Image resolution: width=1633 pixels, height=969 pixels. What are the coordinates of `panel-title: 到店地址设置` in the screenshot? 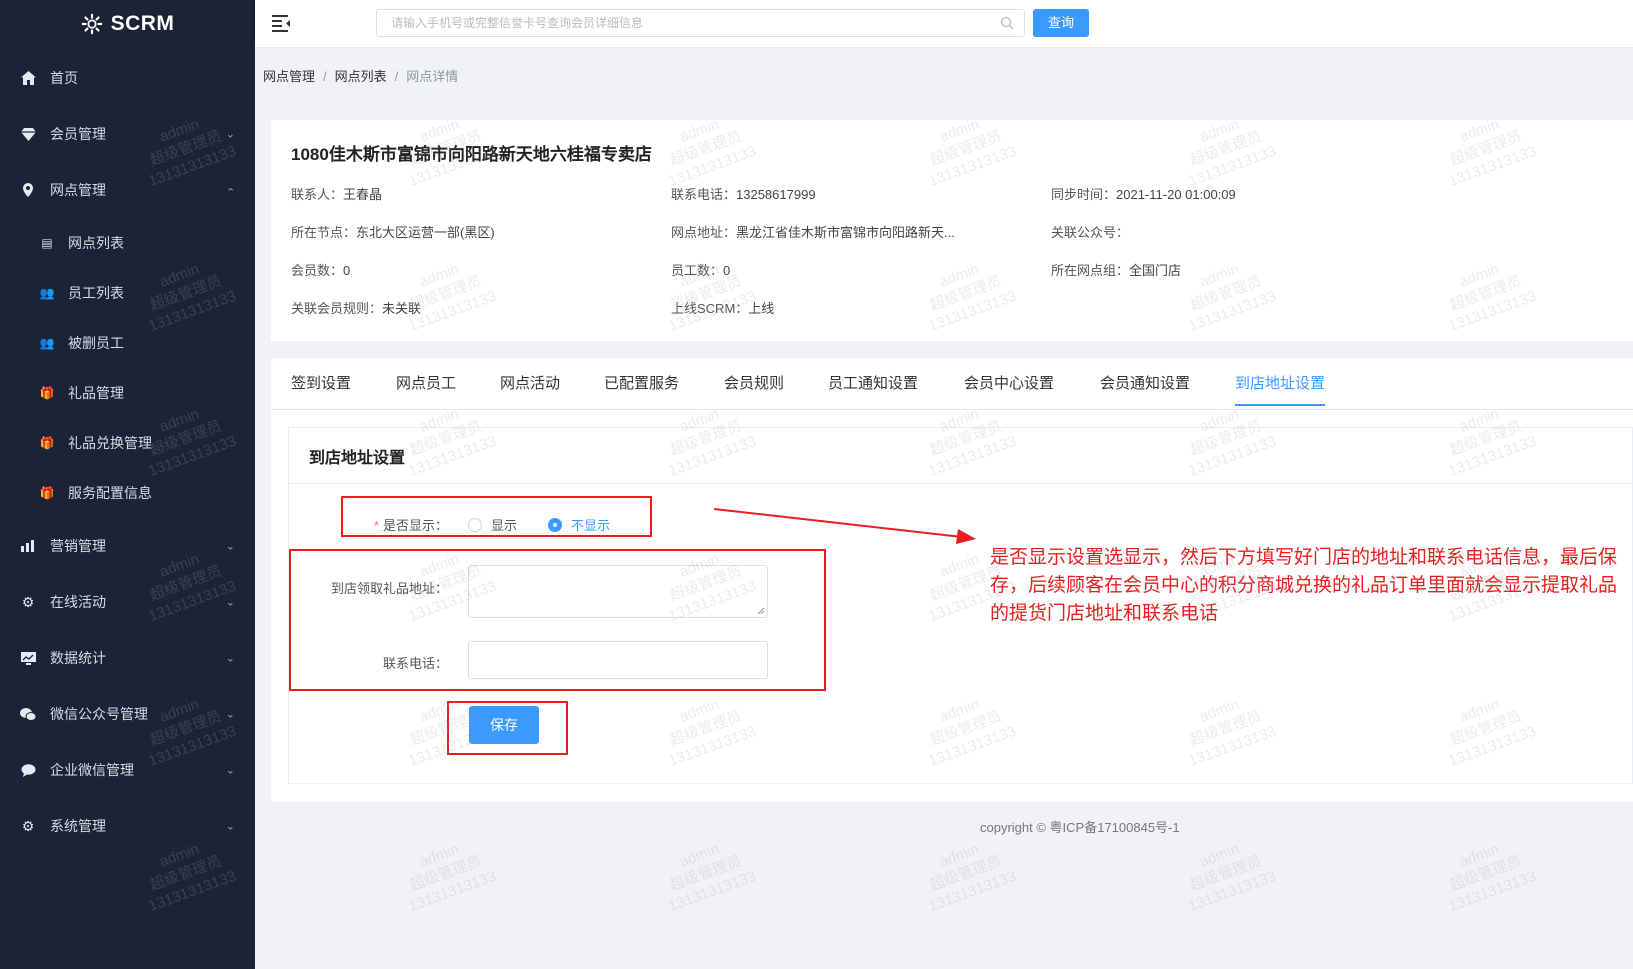 It's located at (357, 458).